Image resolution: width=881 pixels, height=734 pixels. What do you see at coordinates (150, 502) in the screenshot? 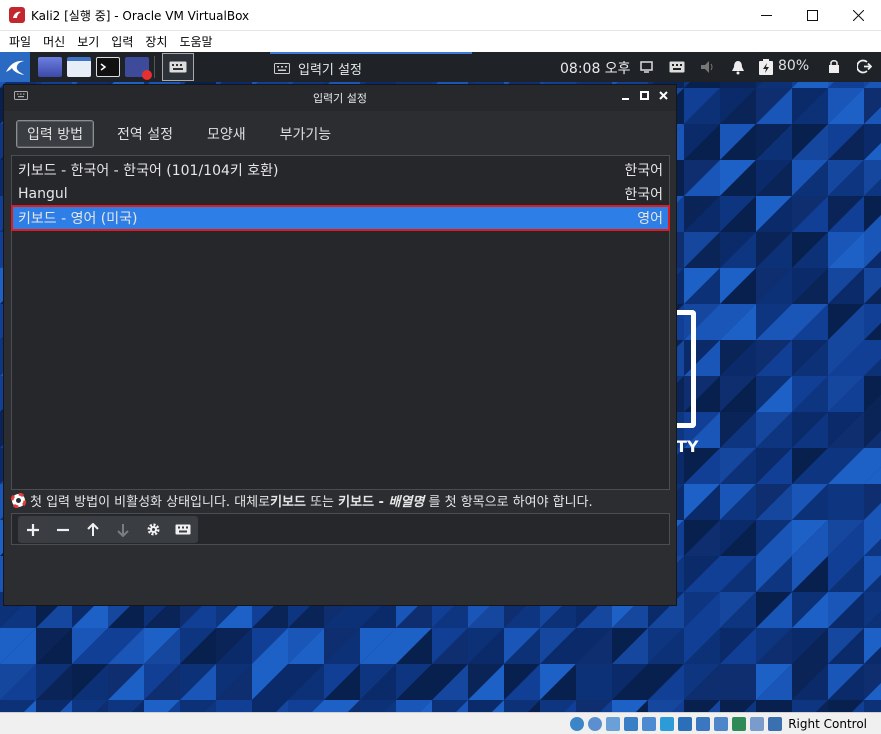
I see `status-text-part1: 첫 입력 방법이 비활성화 상태입니다. 대체로` at bounding box center [150, 502].